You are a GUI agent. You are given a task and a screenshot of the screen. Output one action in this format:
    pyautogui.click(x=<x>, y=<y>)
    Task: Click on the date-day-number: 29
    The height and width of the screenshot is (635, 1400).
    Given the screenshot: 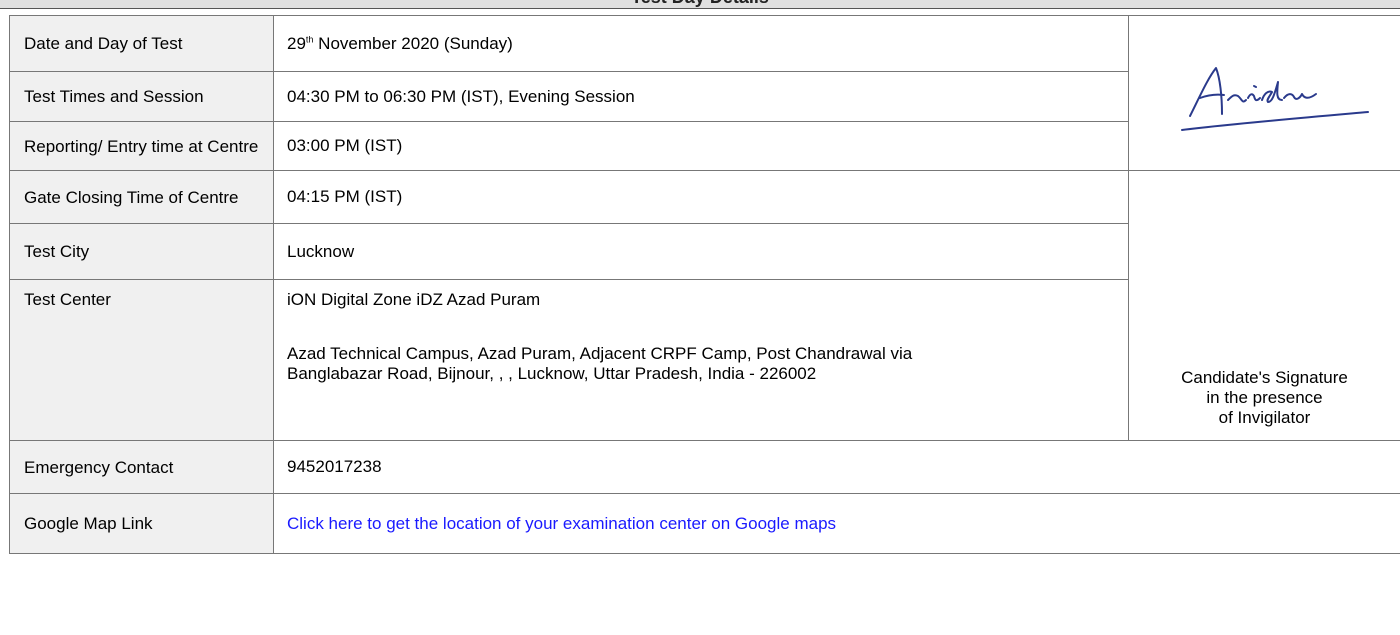 What is the action you would take?
    pyautogui.click(x=296, y=43)
    